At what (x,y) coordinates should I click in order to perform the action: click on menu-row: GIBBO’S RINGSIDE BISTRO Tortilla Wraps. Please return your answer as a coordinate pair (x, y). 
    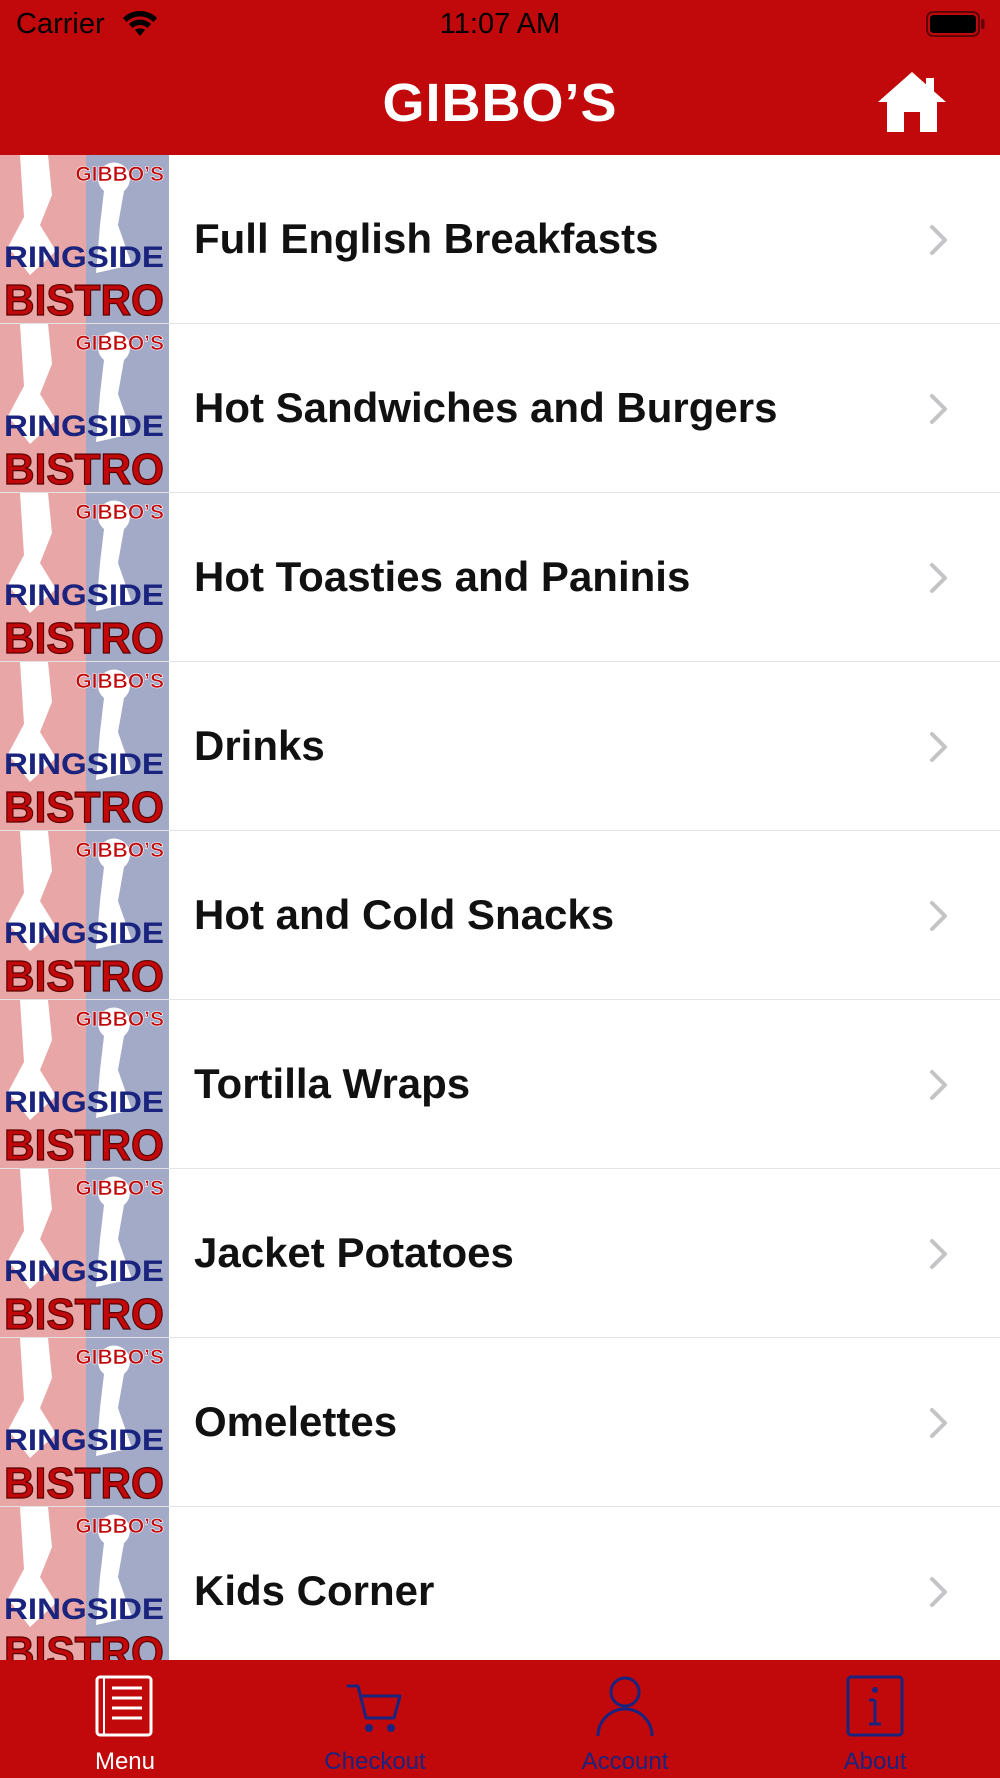
    Looking at the image, I should click on (500, 1084).